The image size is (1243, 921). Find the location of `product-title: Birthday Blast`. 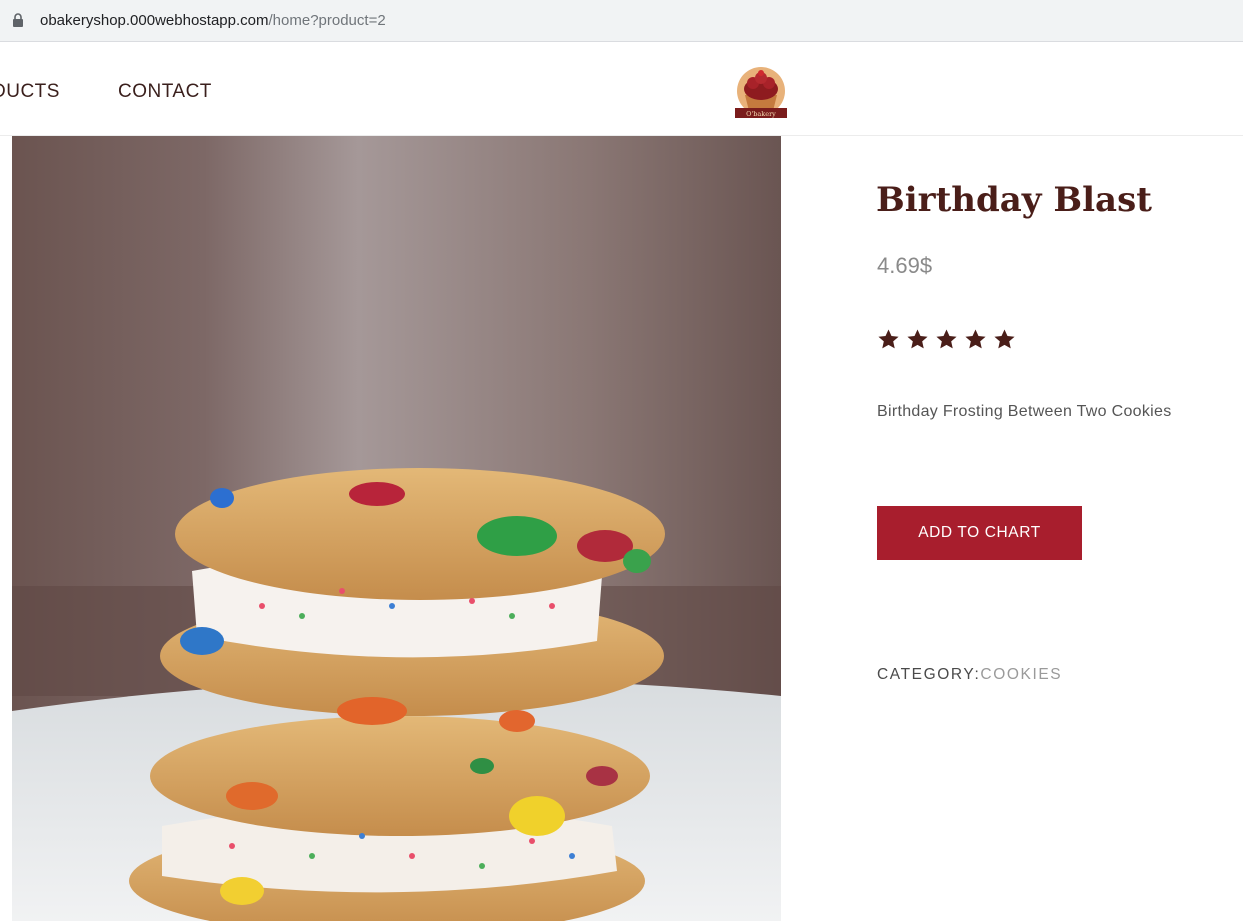

product-title: Birthday Blast is located at coordinates (1014, 200).